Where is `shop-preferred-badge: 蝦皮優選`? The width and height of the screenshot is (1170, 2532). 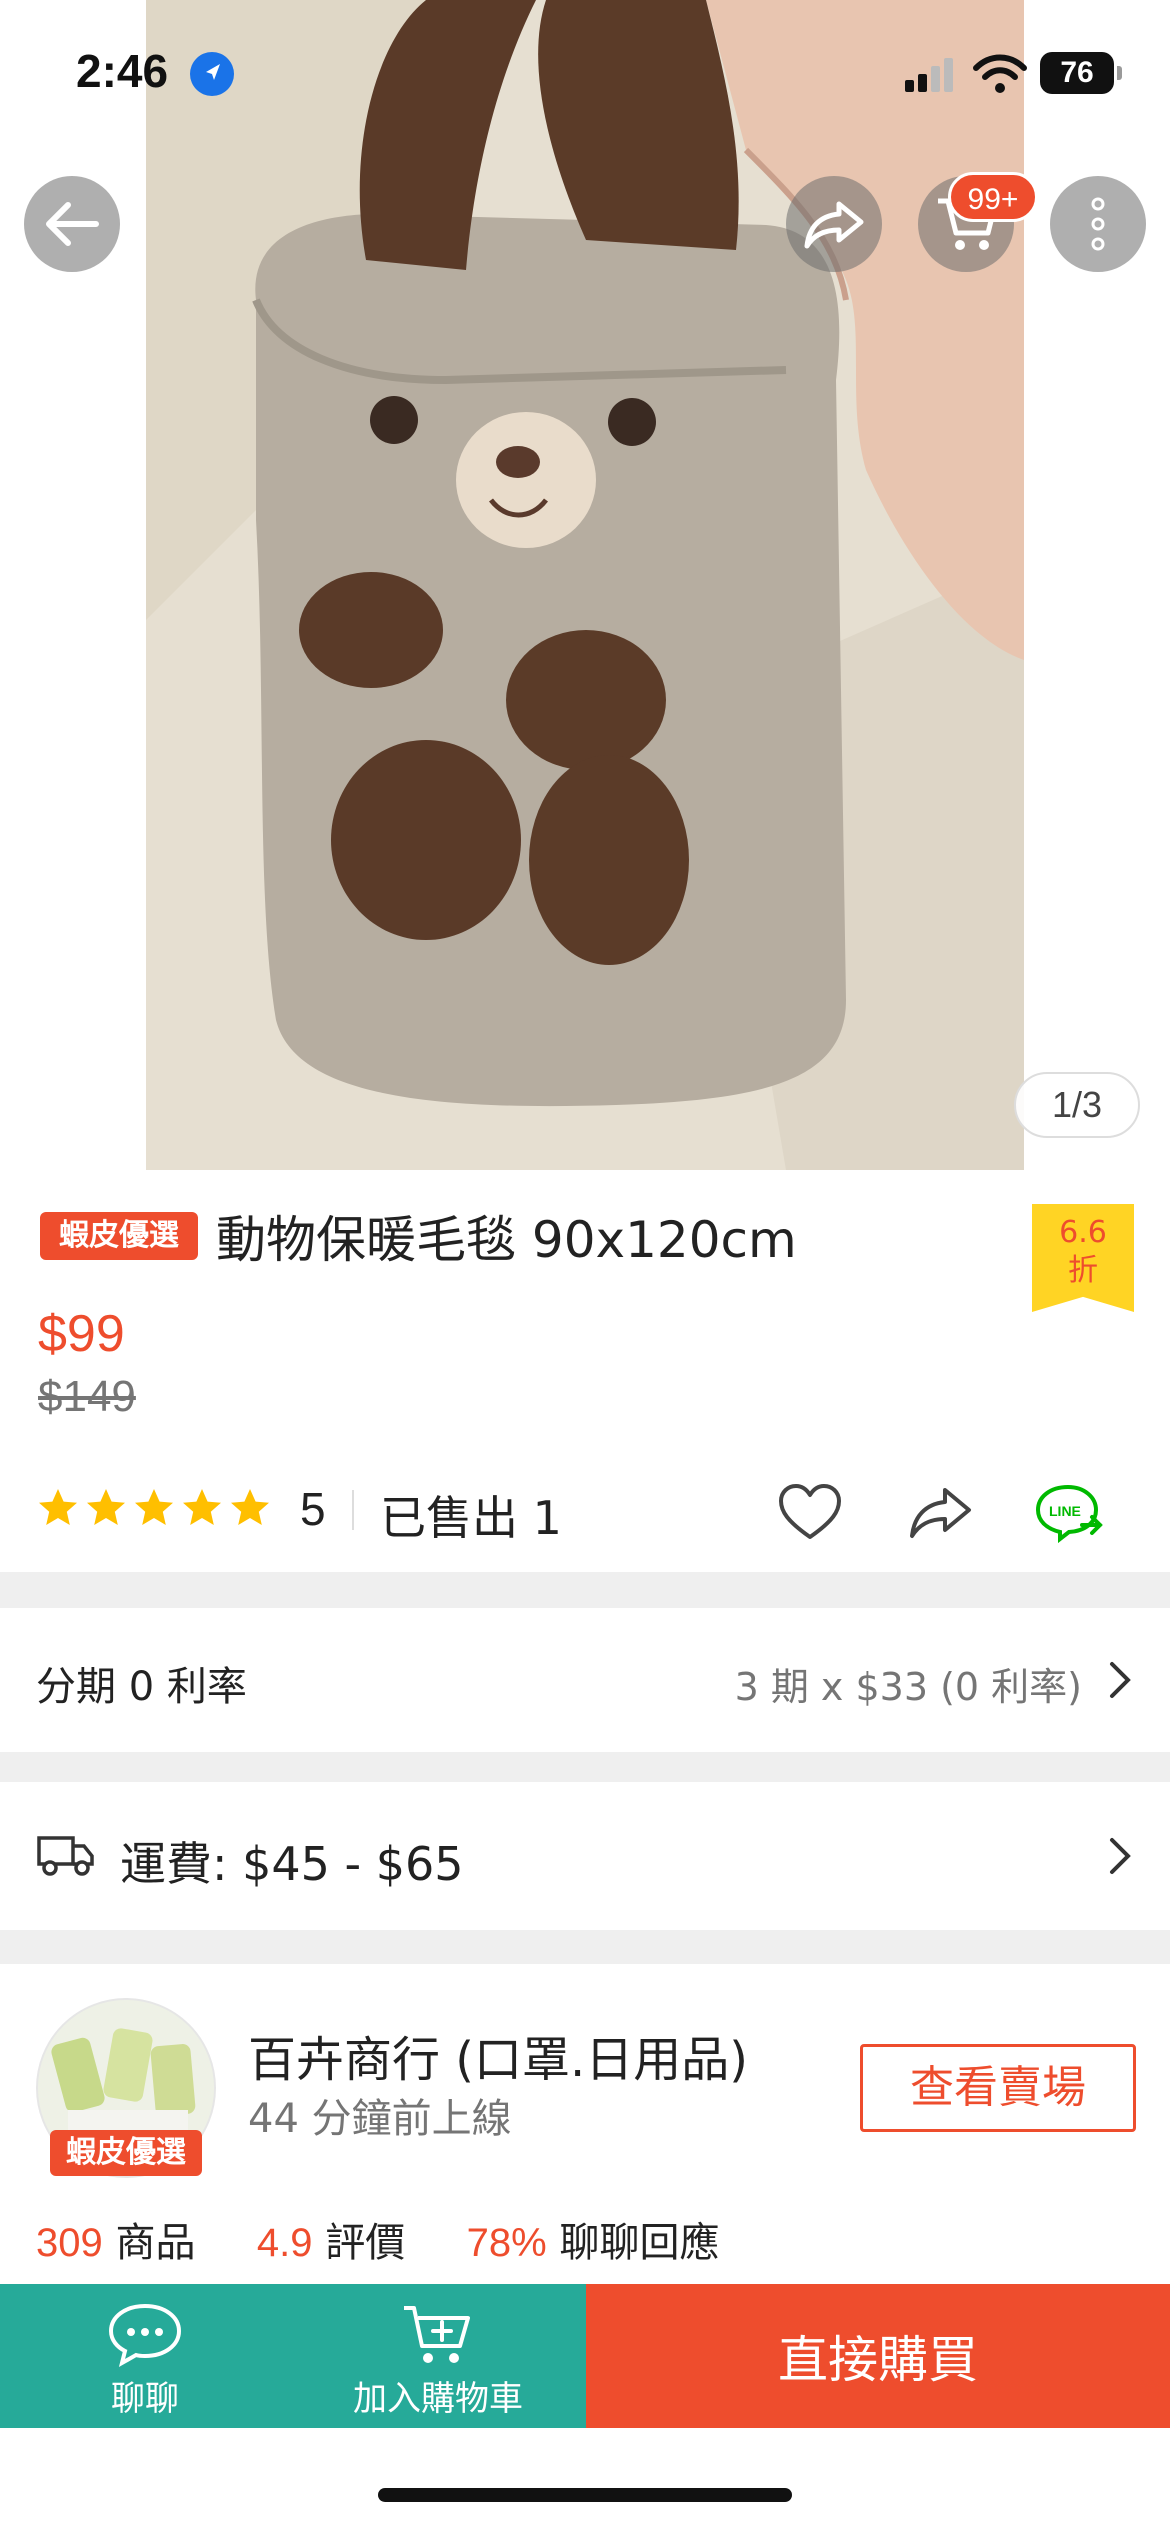 shop-preferred-badge: 蝦皮優選 is located at coordinates (126, 2153).